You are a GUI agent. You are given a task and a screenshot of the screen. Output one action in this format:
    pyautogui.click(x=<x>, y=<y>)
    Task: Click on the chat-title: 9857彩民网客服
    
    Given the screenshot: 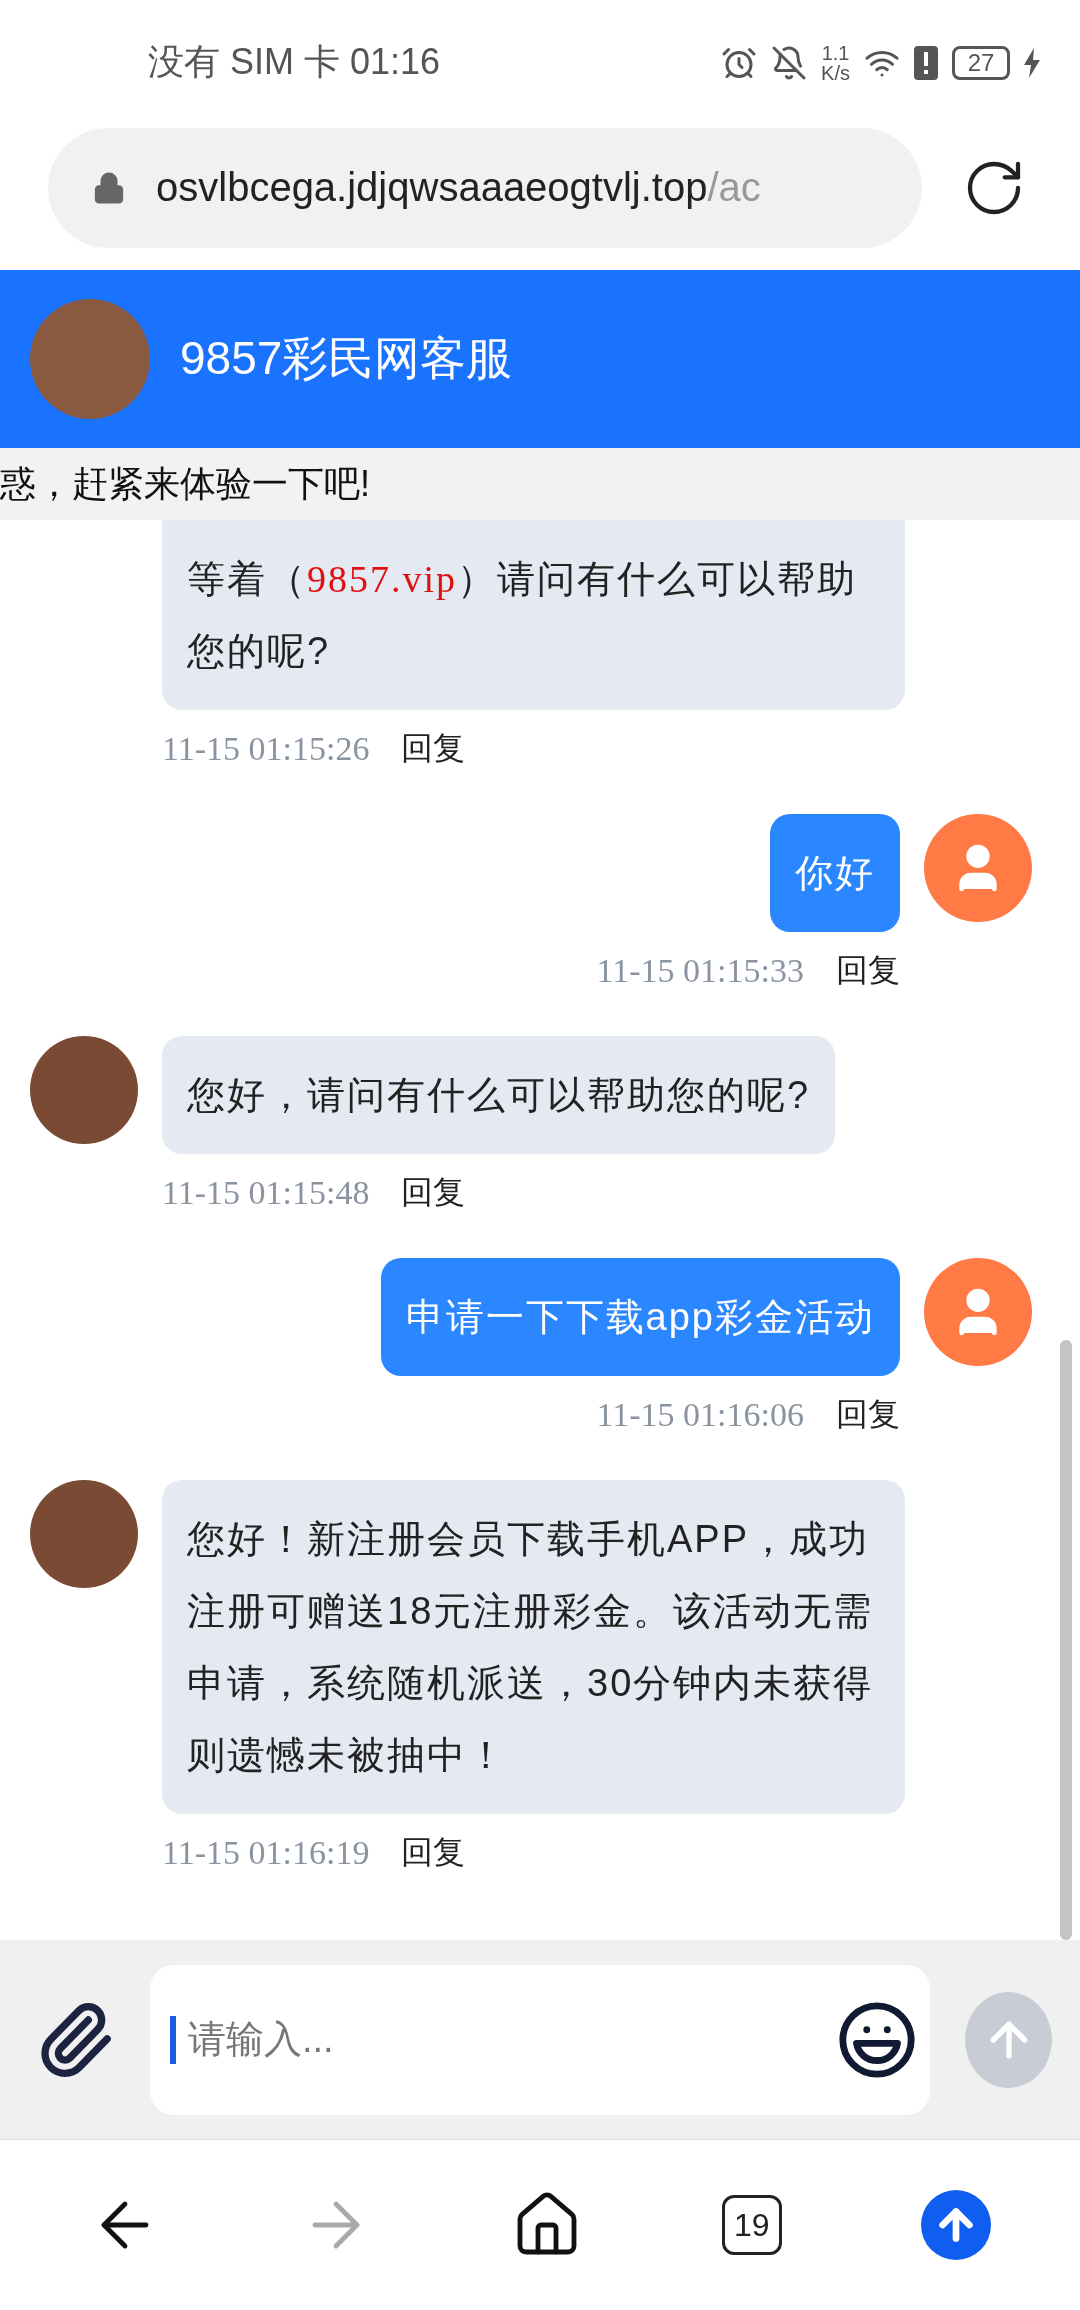 What is the action you would take?
    pyautogui.click(x=346, y=358)
    